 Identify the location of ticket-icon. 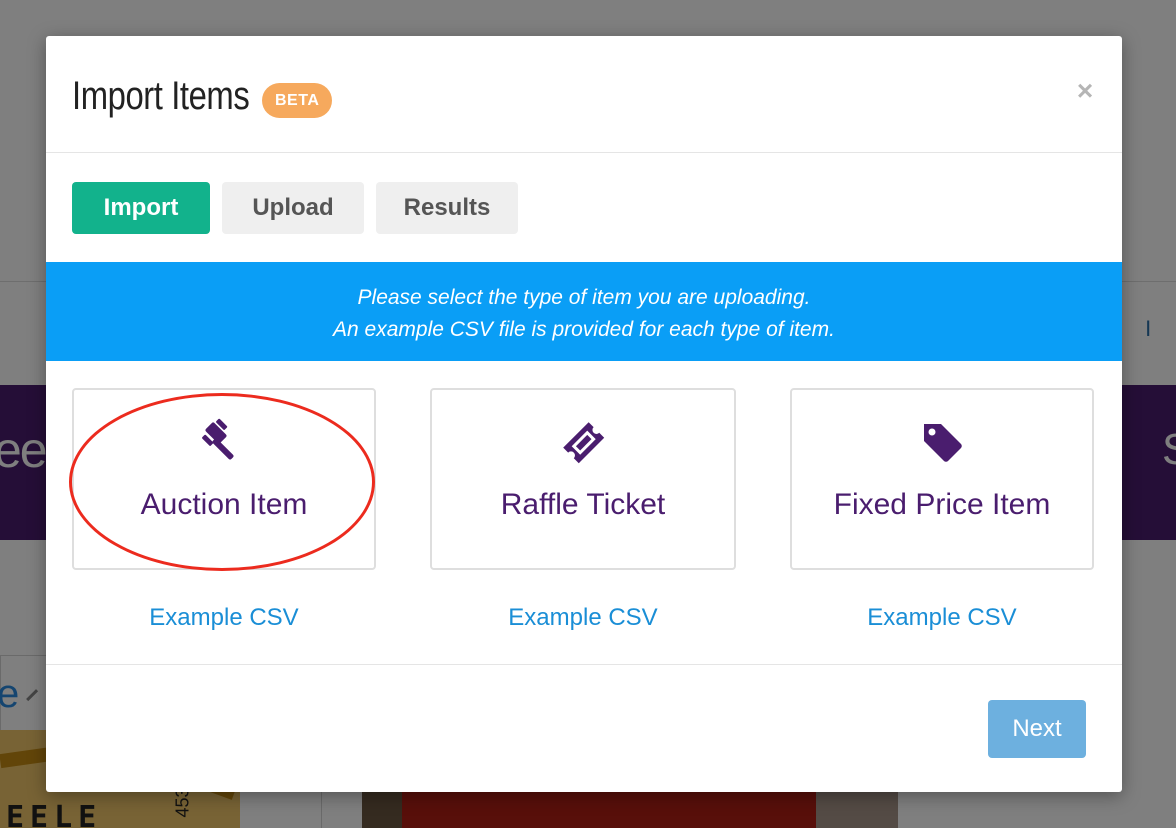
(584, 443).